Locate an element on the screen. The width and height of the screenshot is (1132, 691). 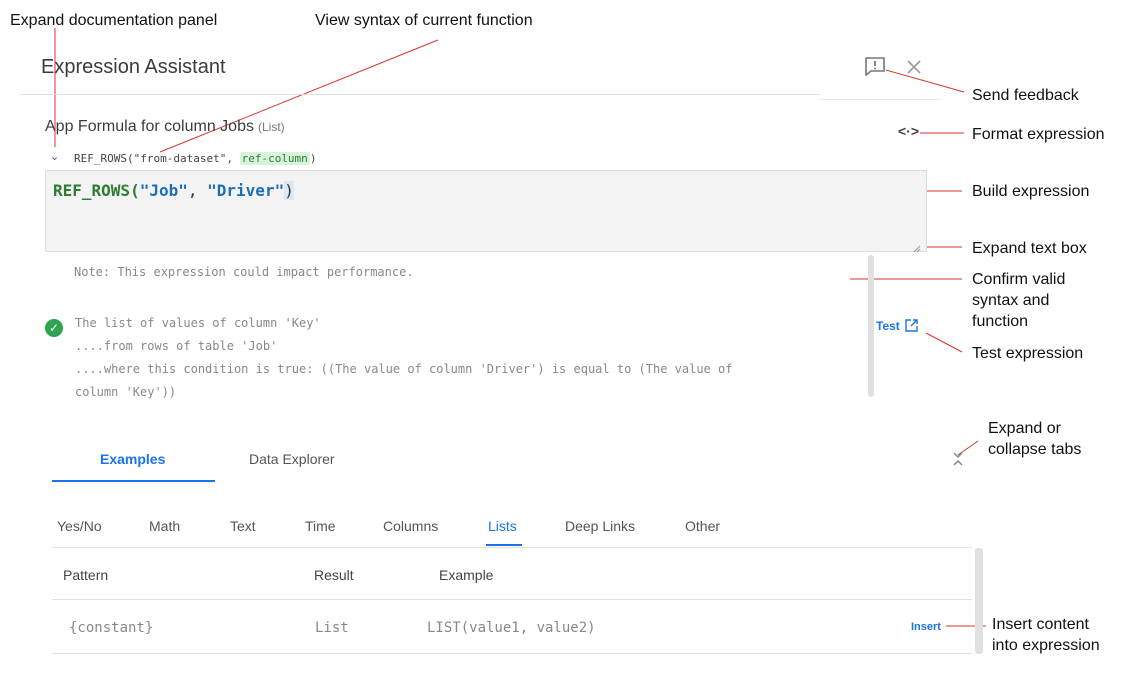
table-row-divider is located at coordinates (512, 653).